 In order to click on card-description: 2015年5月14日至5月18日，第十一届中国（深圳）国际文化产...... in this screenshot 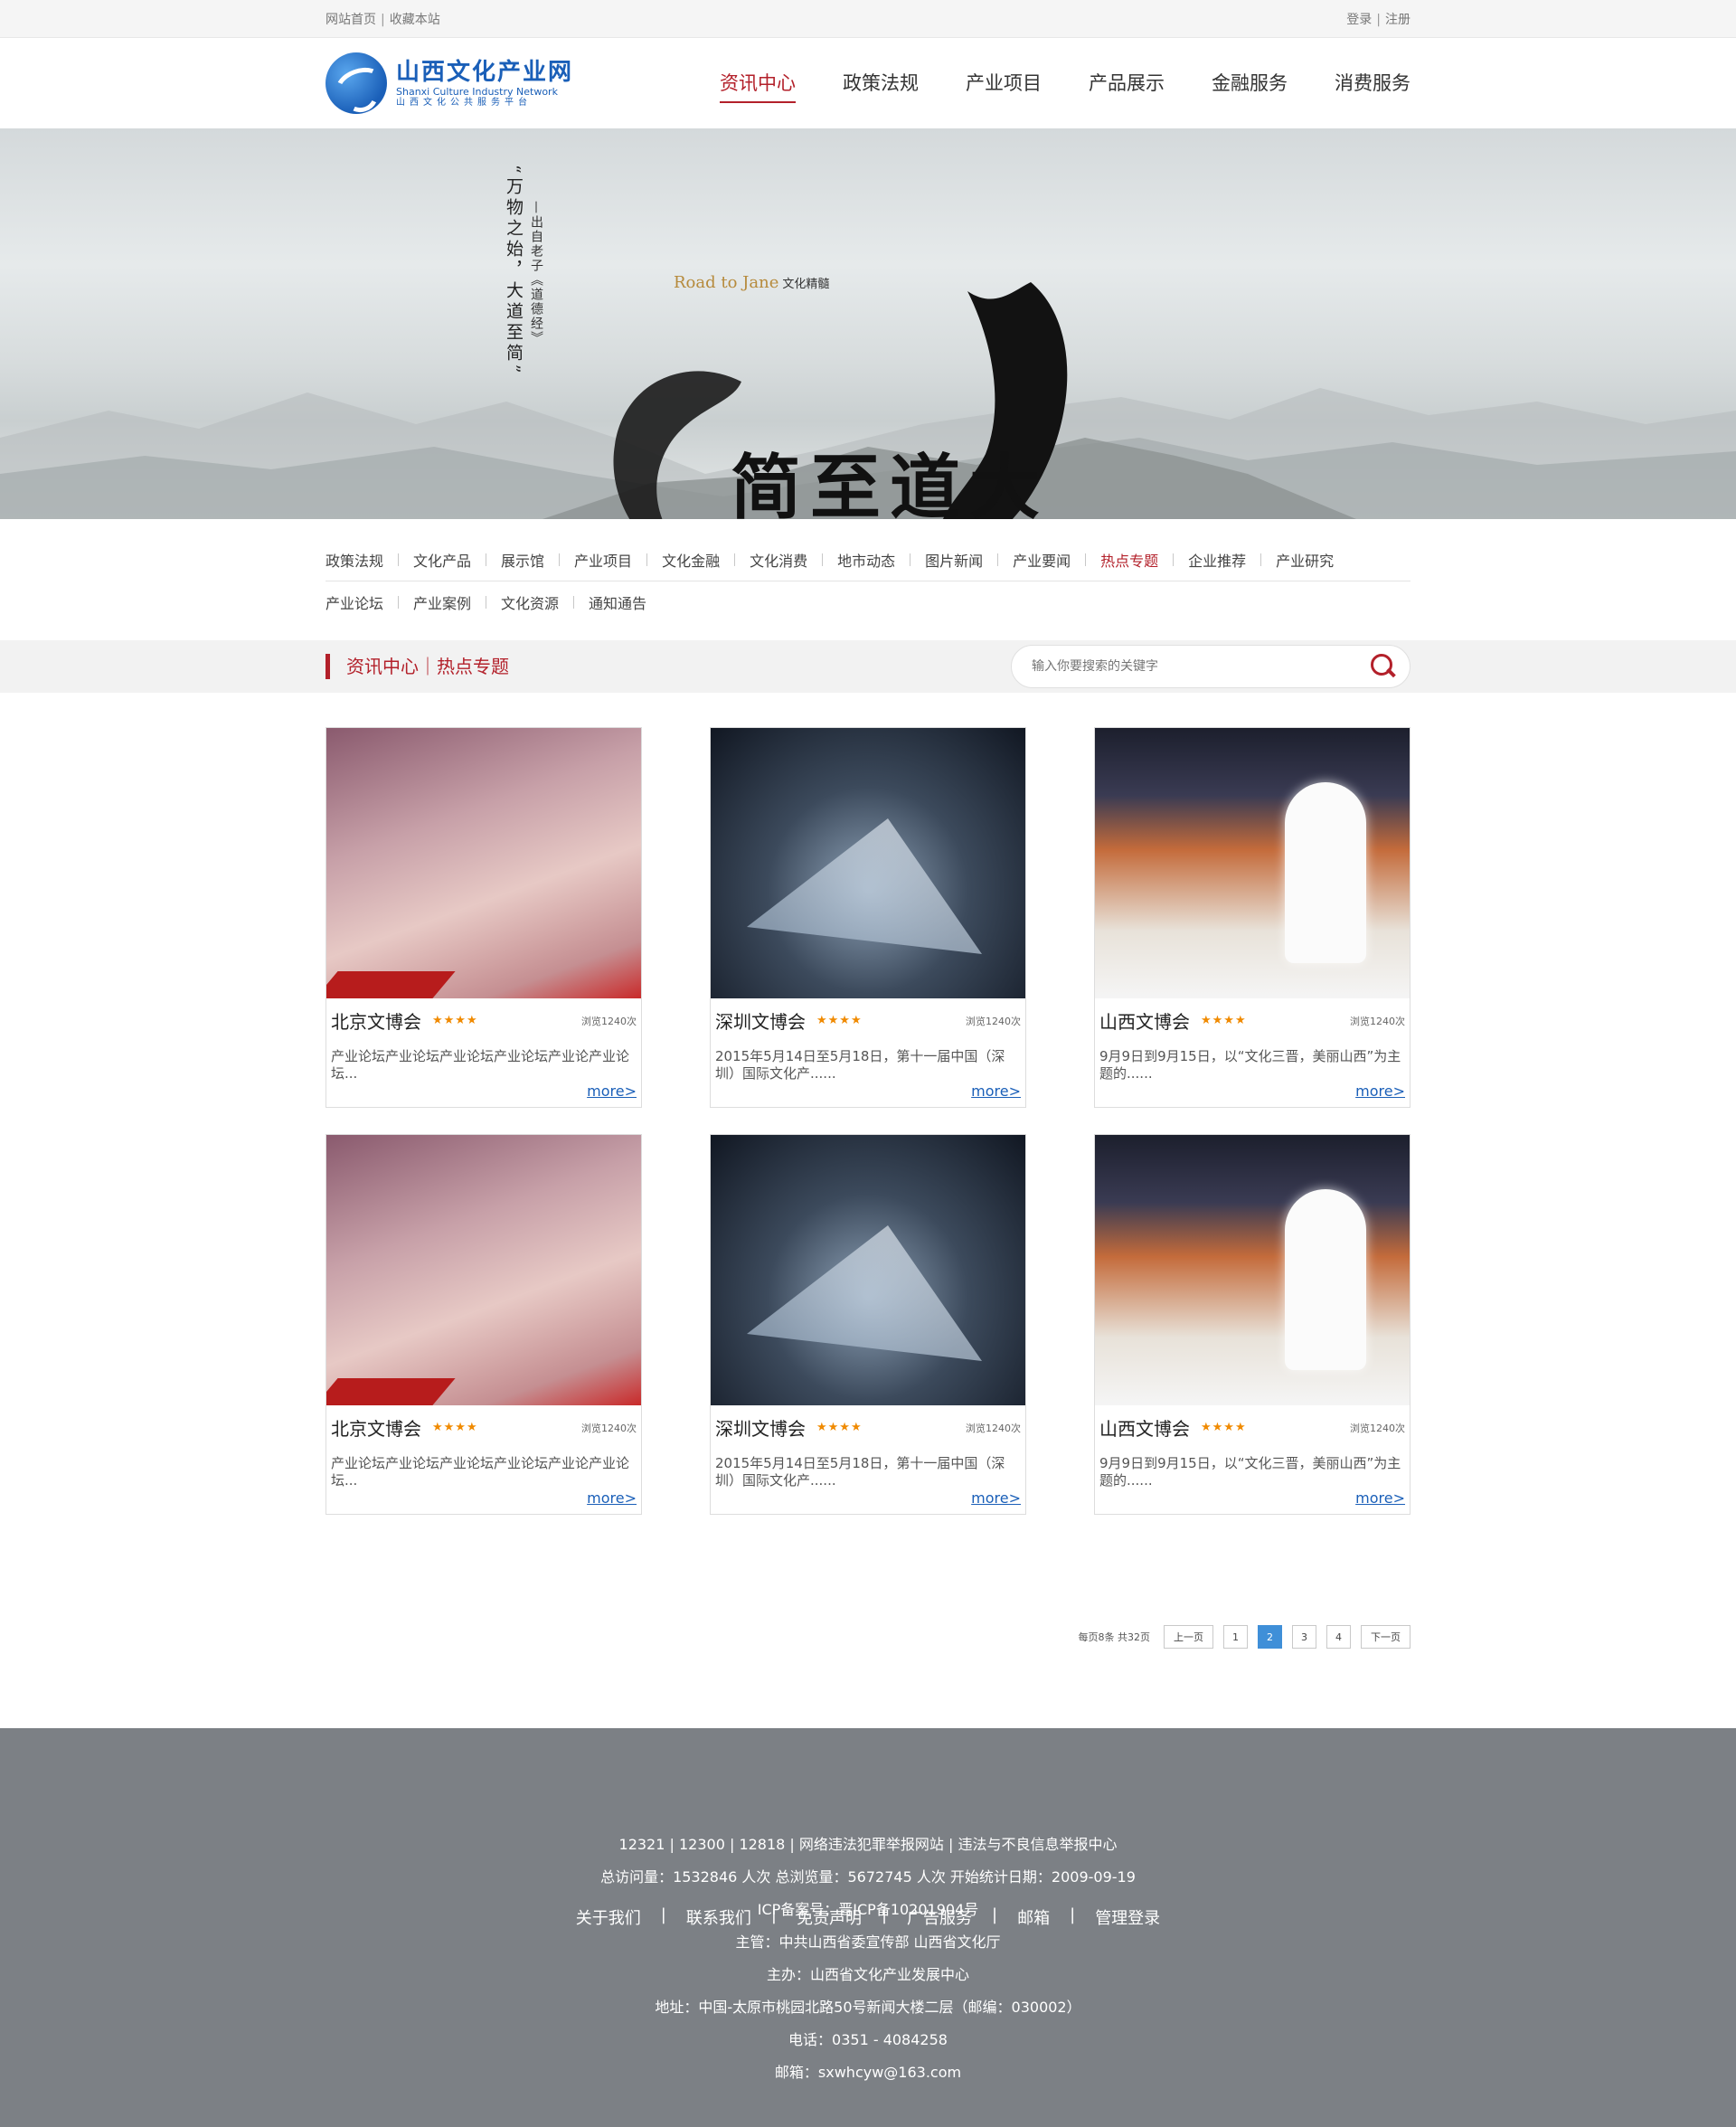, I will do `click(860, 1472)`.